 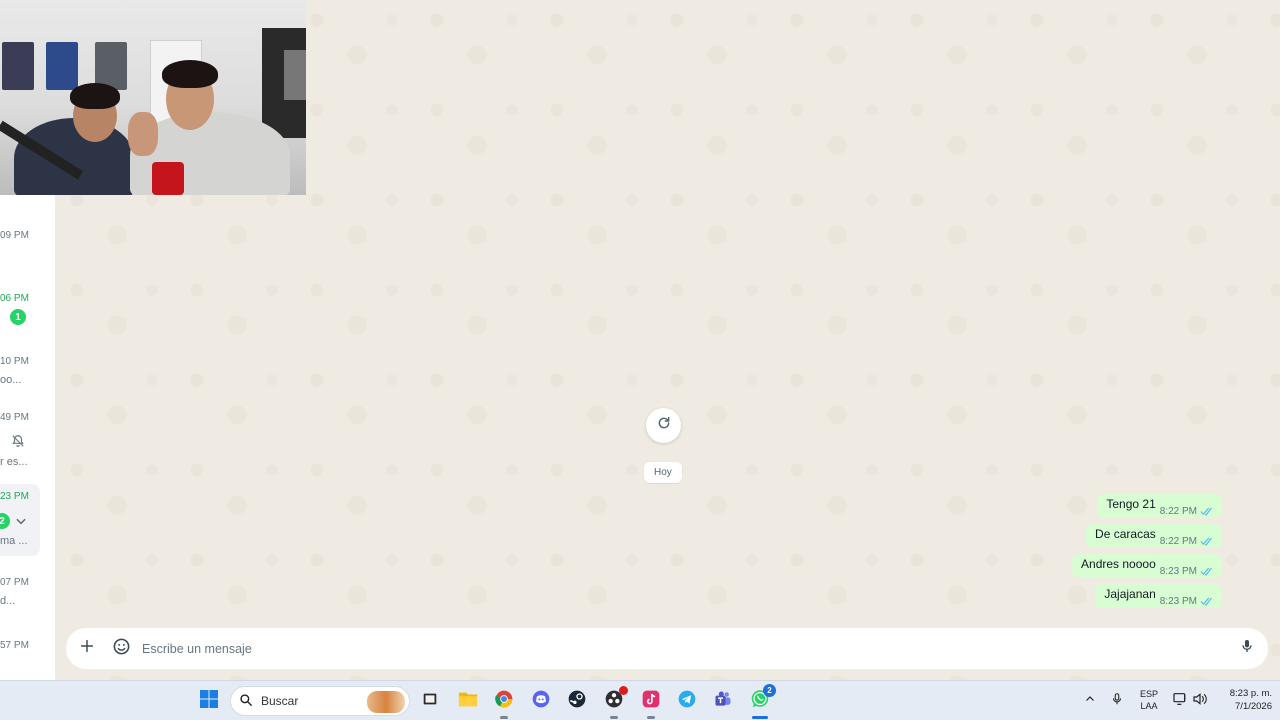 I want to click on teams-icon, so click(x=723, y=701).